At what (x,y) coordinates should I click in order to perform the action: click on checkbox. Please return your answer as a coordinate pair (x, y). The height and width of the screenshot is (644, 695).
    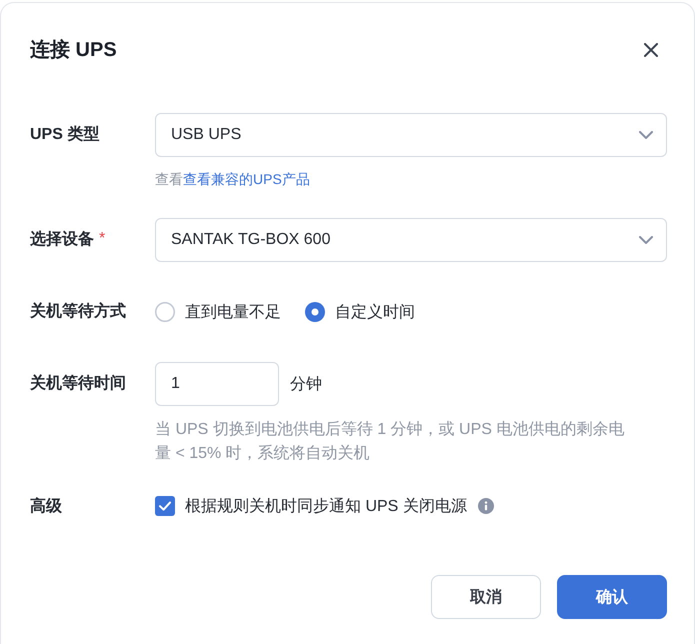
    Looking at the image, I should click on (165, 506).